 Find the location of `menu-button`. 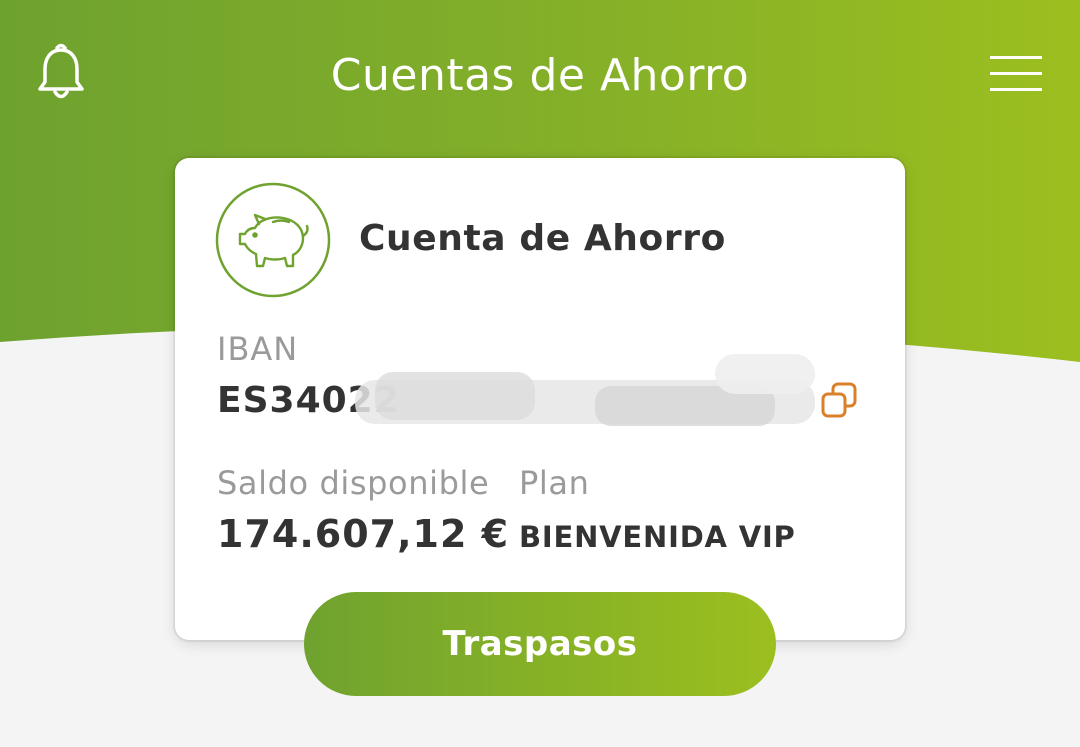

menu-button is located at coordinates (1016, 73).